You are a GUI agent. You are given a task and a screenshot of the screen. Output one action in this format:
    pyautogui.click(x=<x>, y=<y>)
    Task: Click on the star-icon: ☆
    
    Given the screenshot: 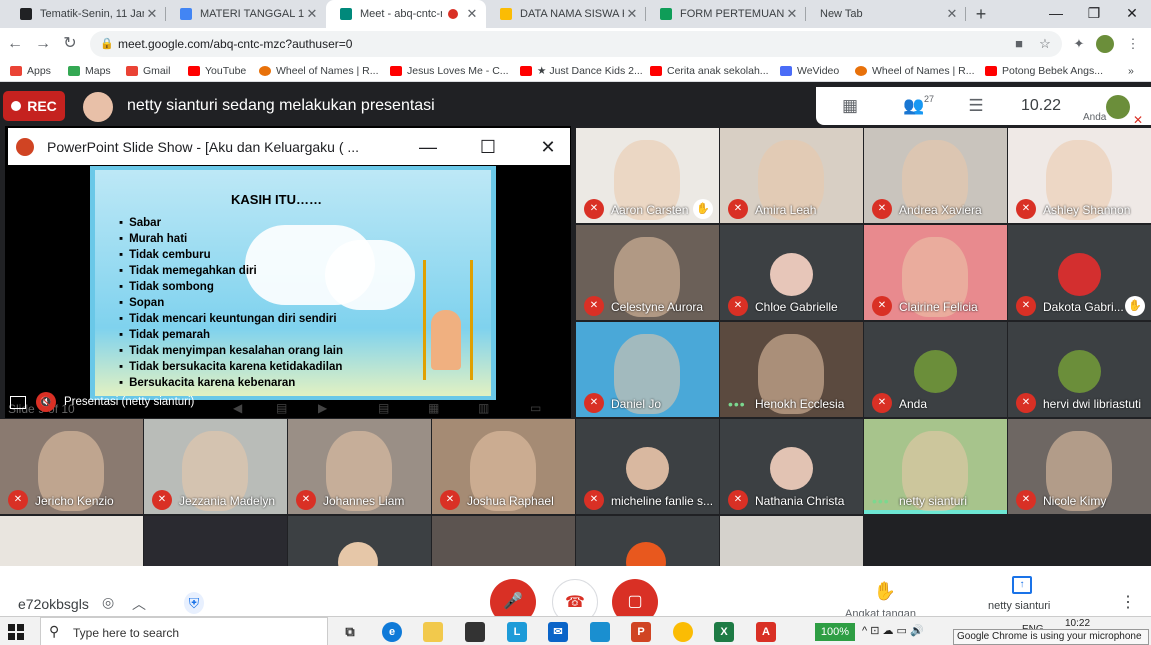 What is the action you would take?
    pyautogui.click(x=1045, y=44)
    